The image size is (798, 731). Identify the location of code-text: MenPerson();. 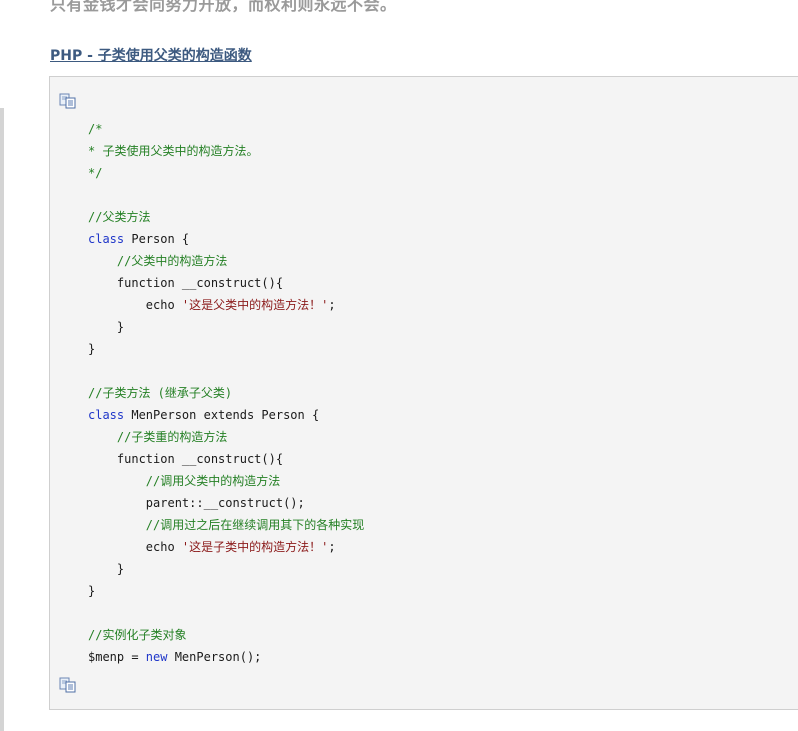
(214, 657).